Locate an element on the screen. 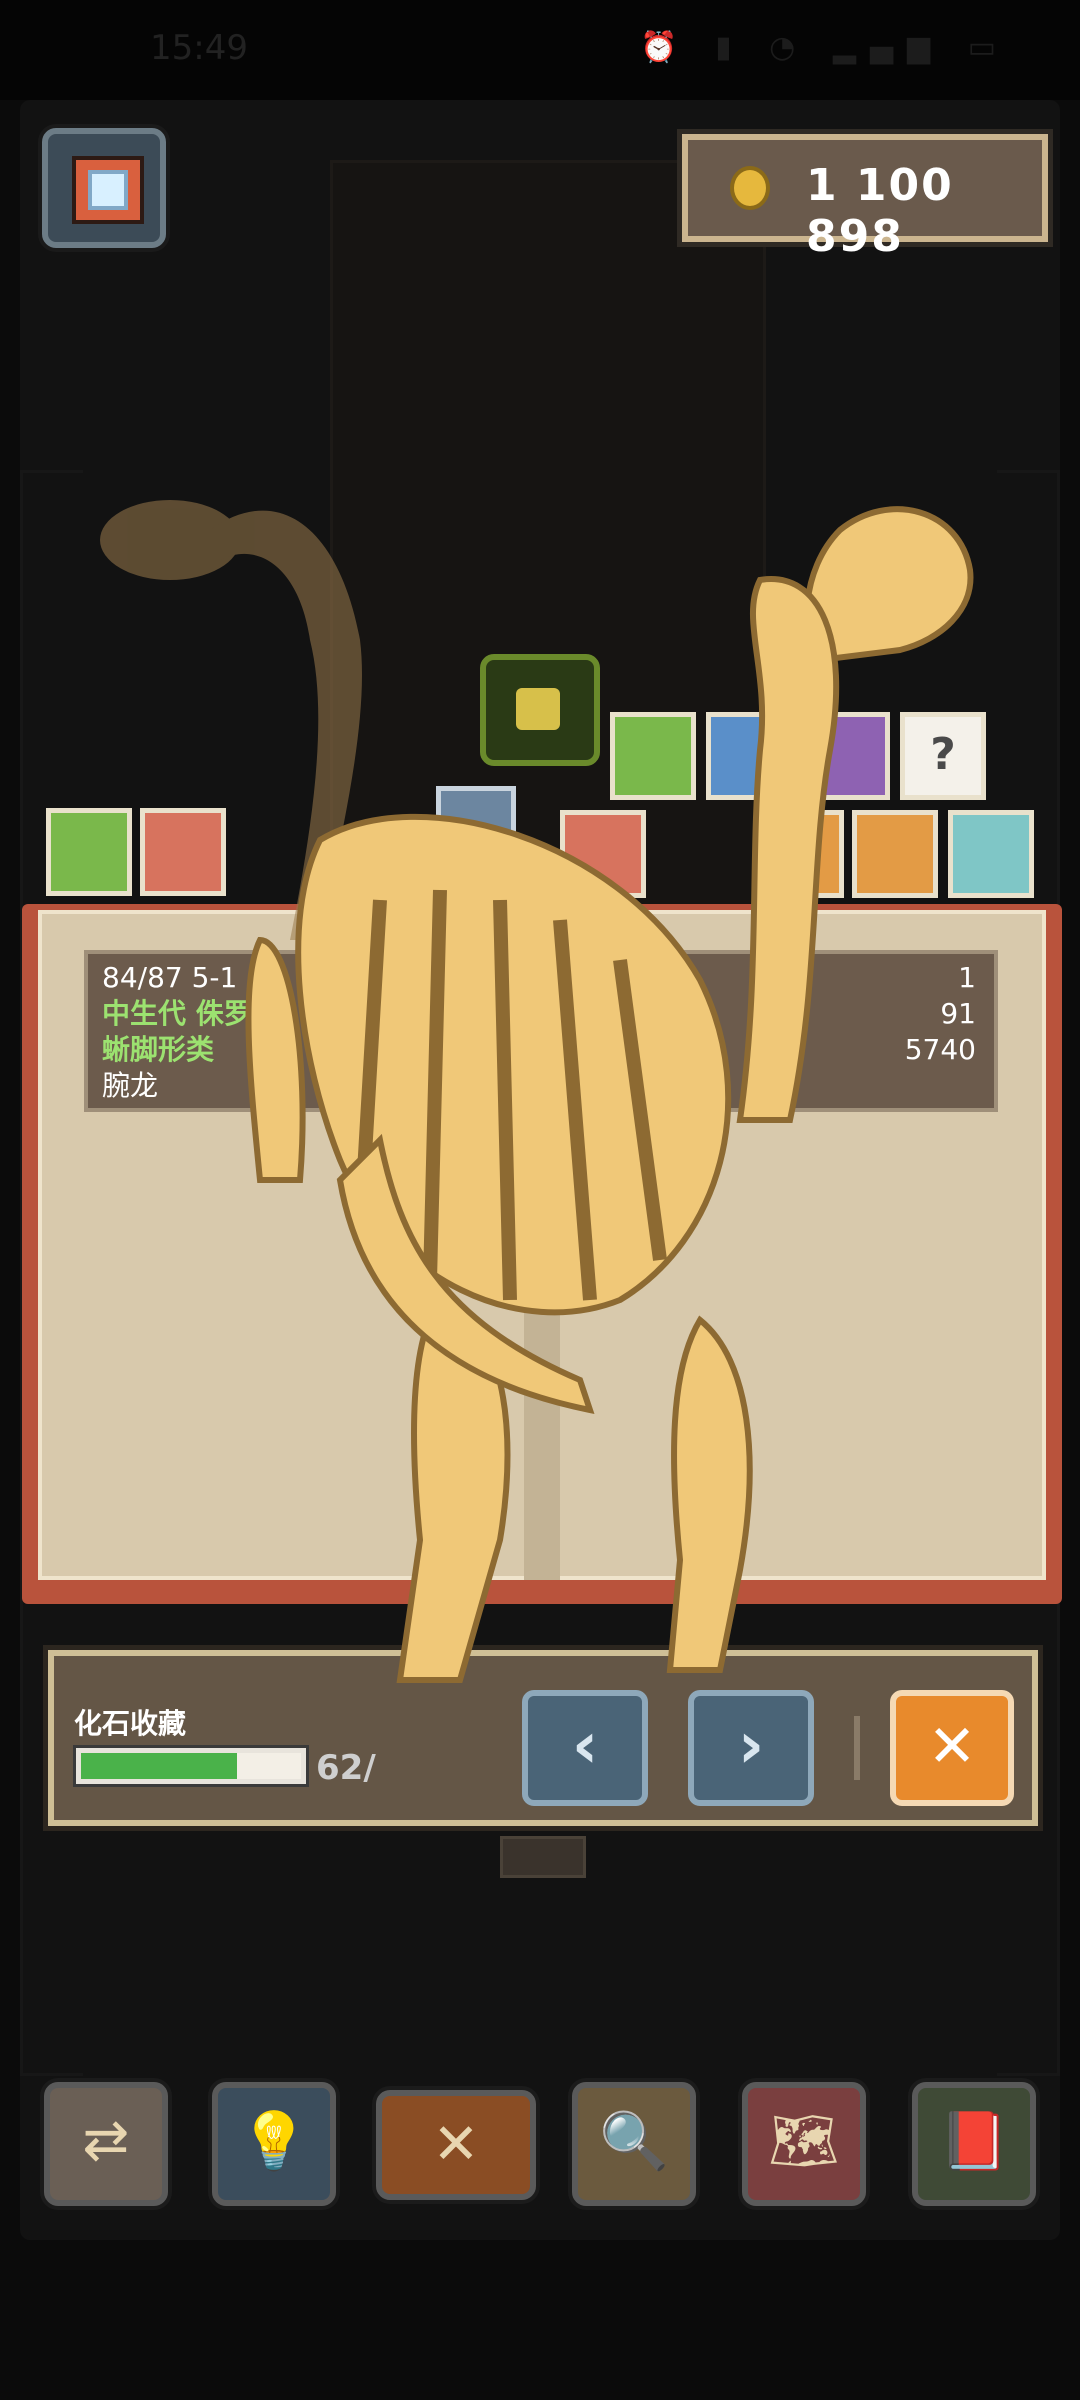 The height and width of the screenshot is (2400, 1080). camera-lens is located at coordinates (108, 190).